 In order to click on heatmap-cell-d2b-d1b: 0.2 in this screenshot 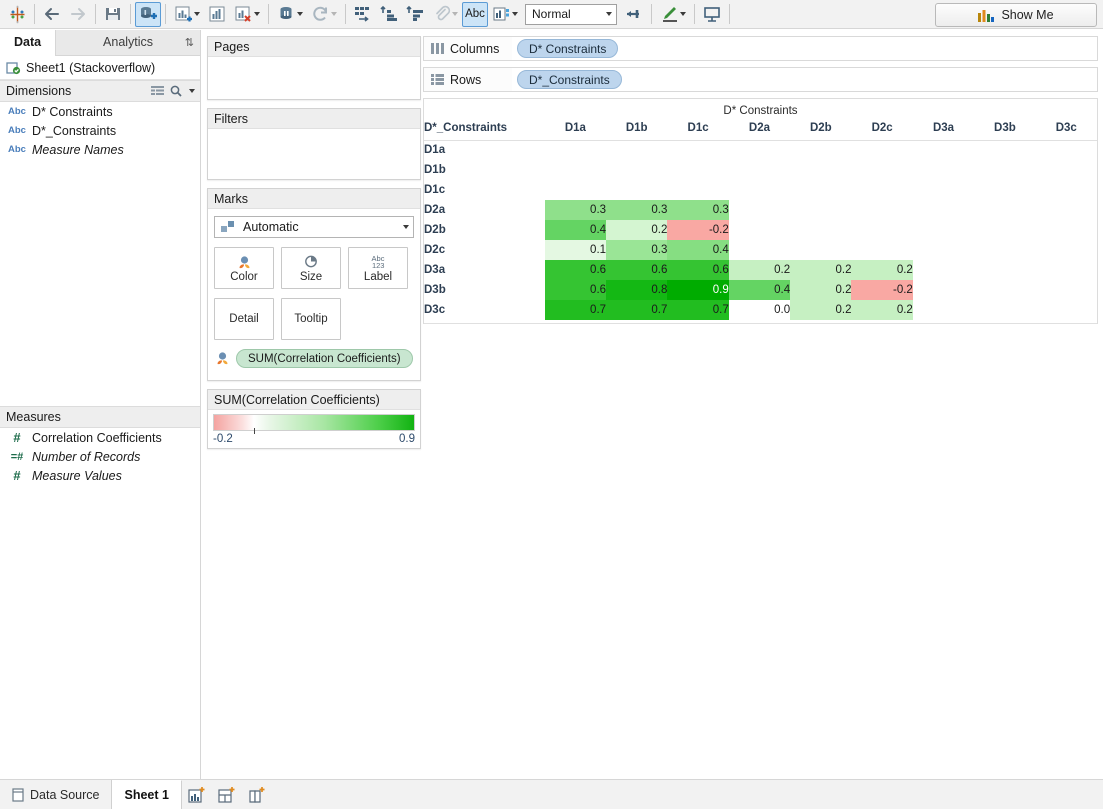, I will do `click(637, 230)`.